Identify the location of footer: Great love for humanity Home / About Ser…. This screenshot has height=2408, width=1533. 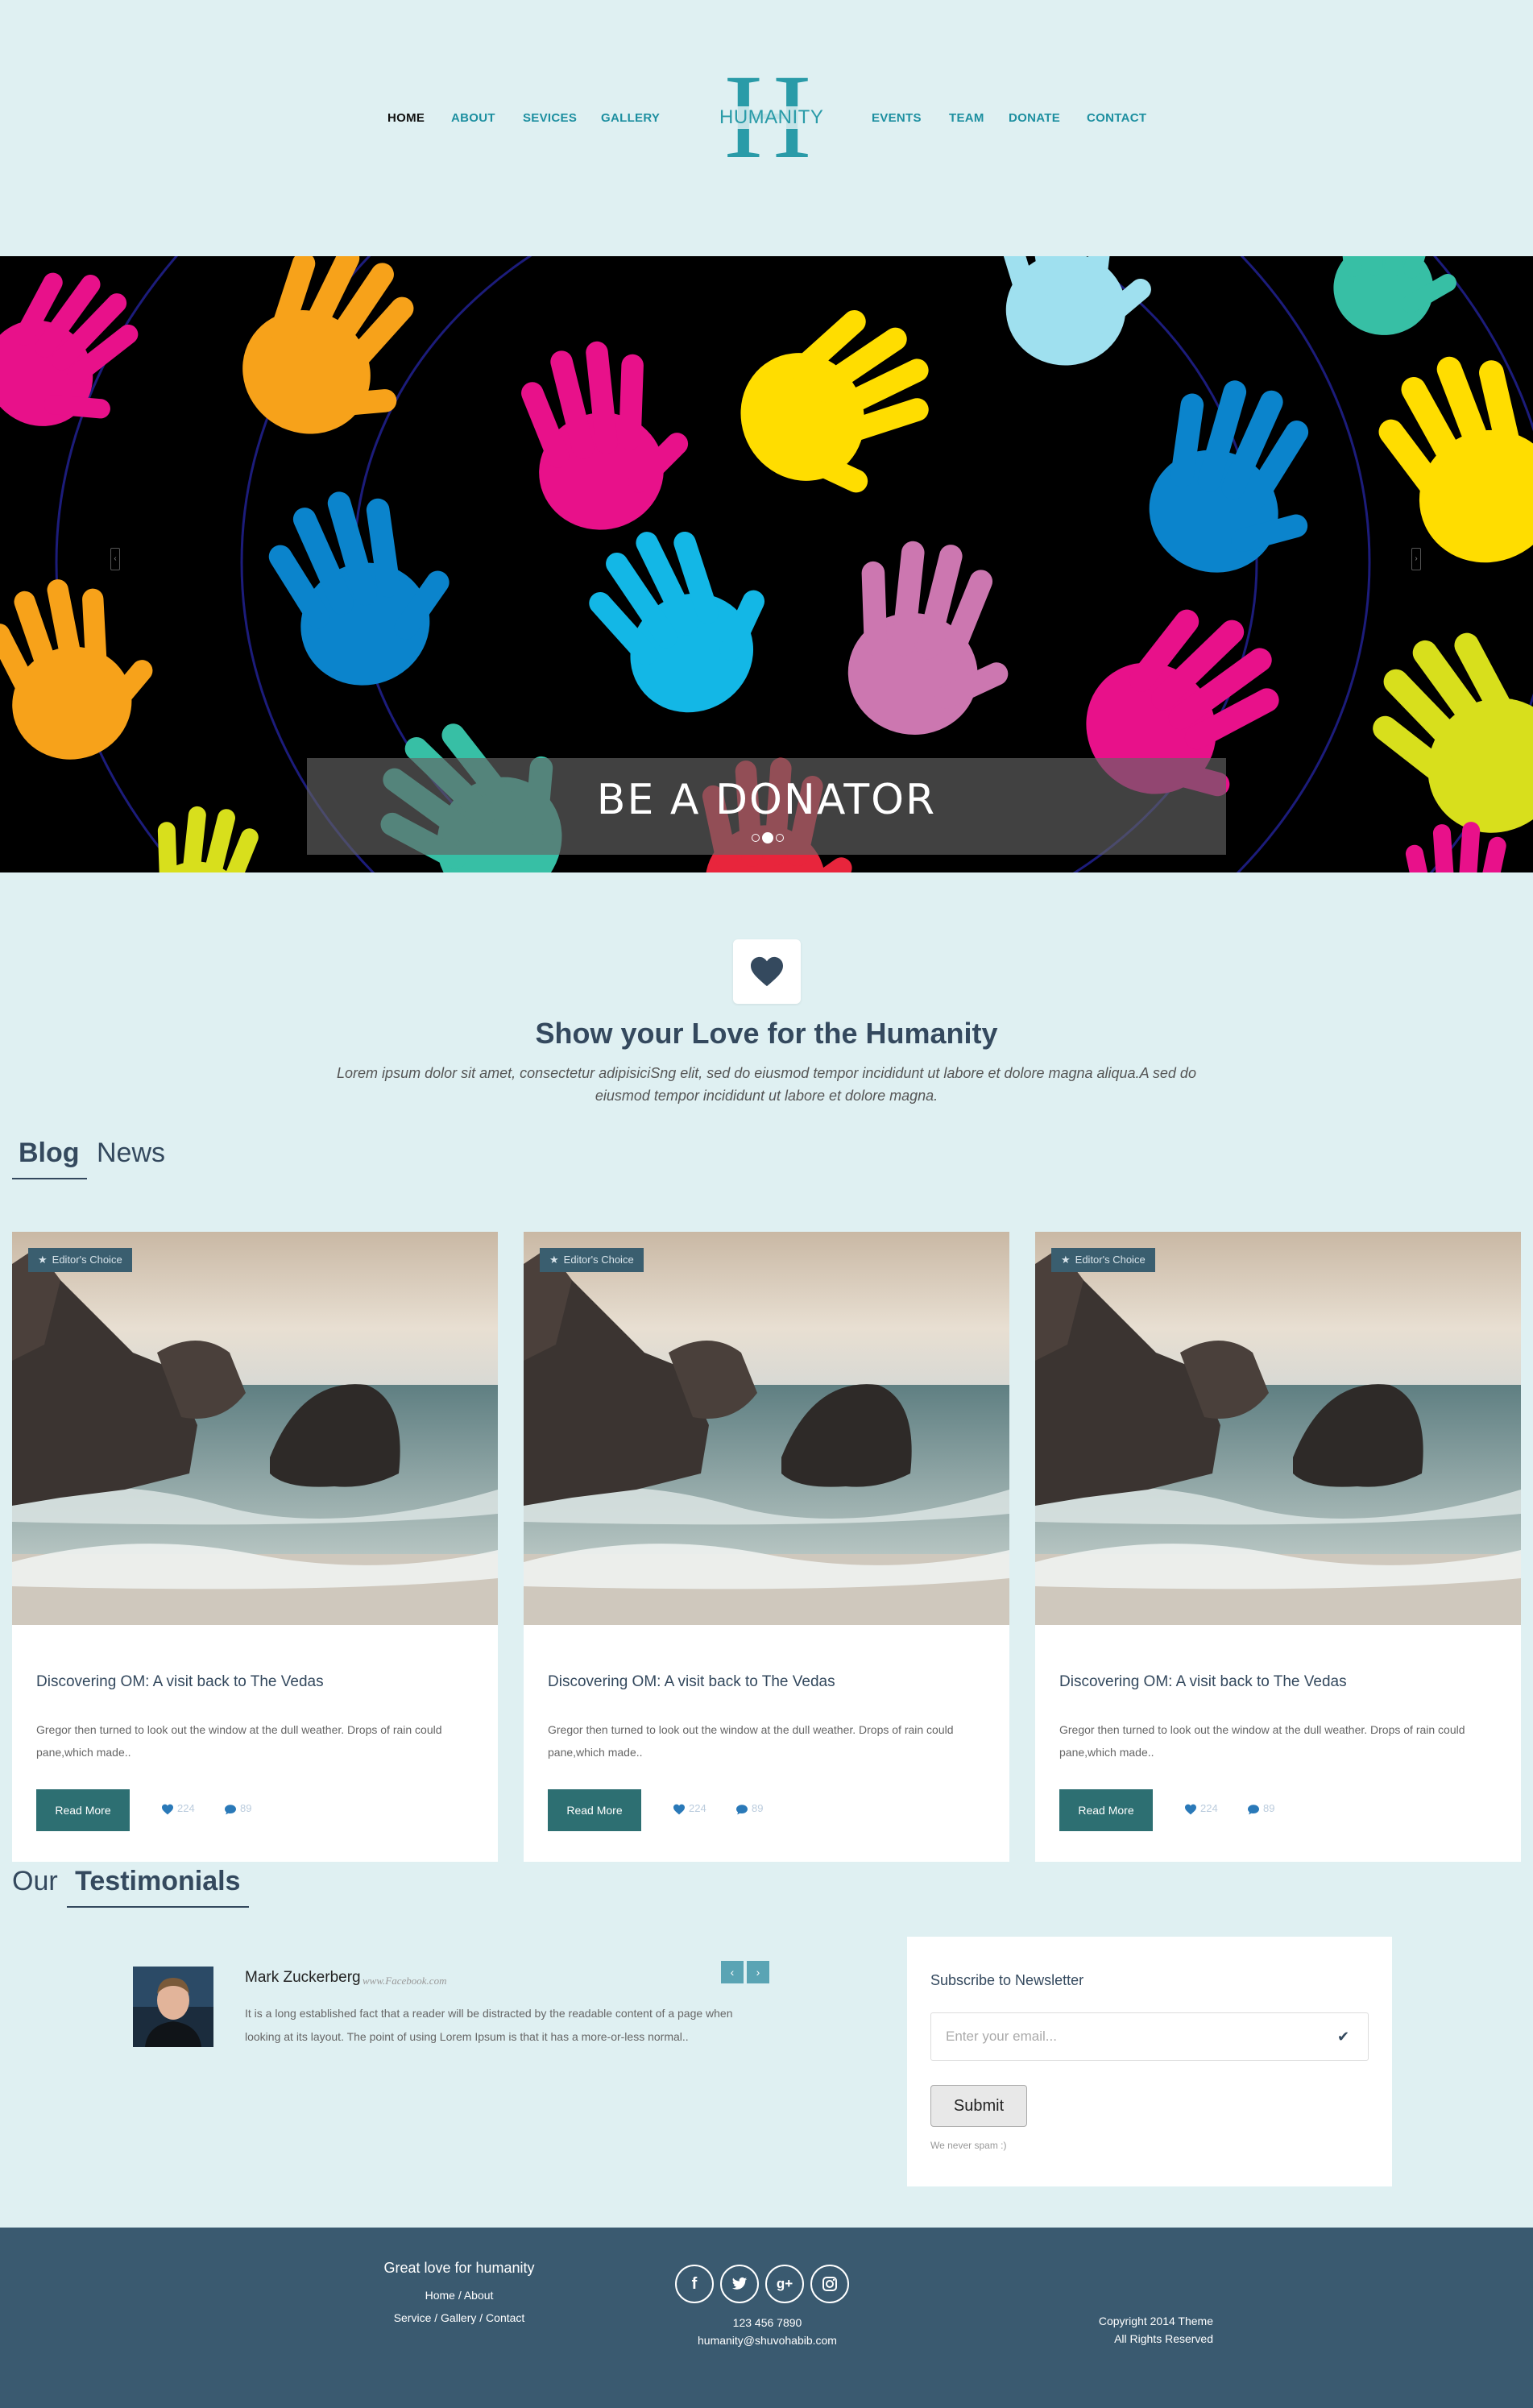
(767, 2318).